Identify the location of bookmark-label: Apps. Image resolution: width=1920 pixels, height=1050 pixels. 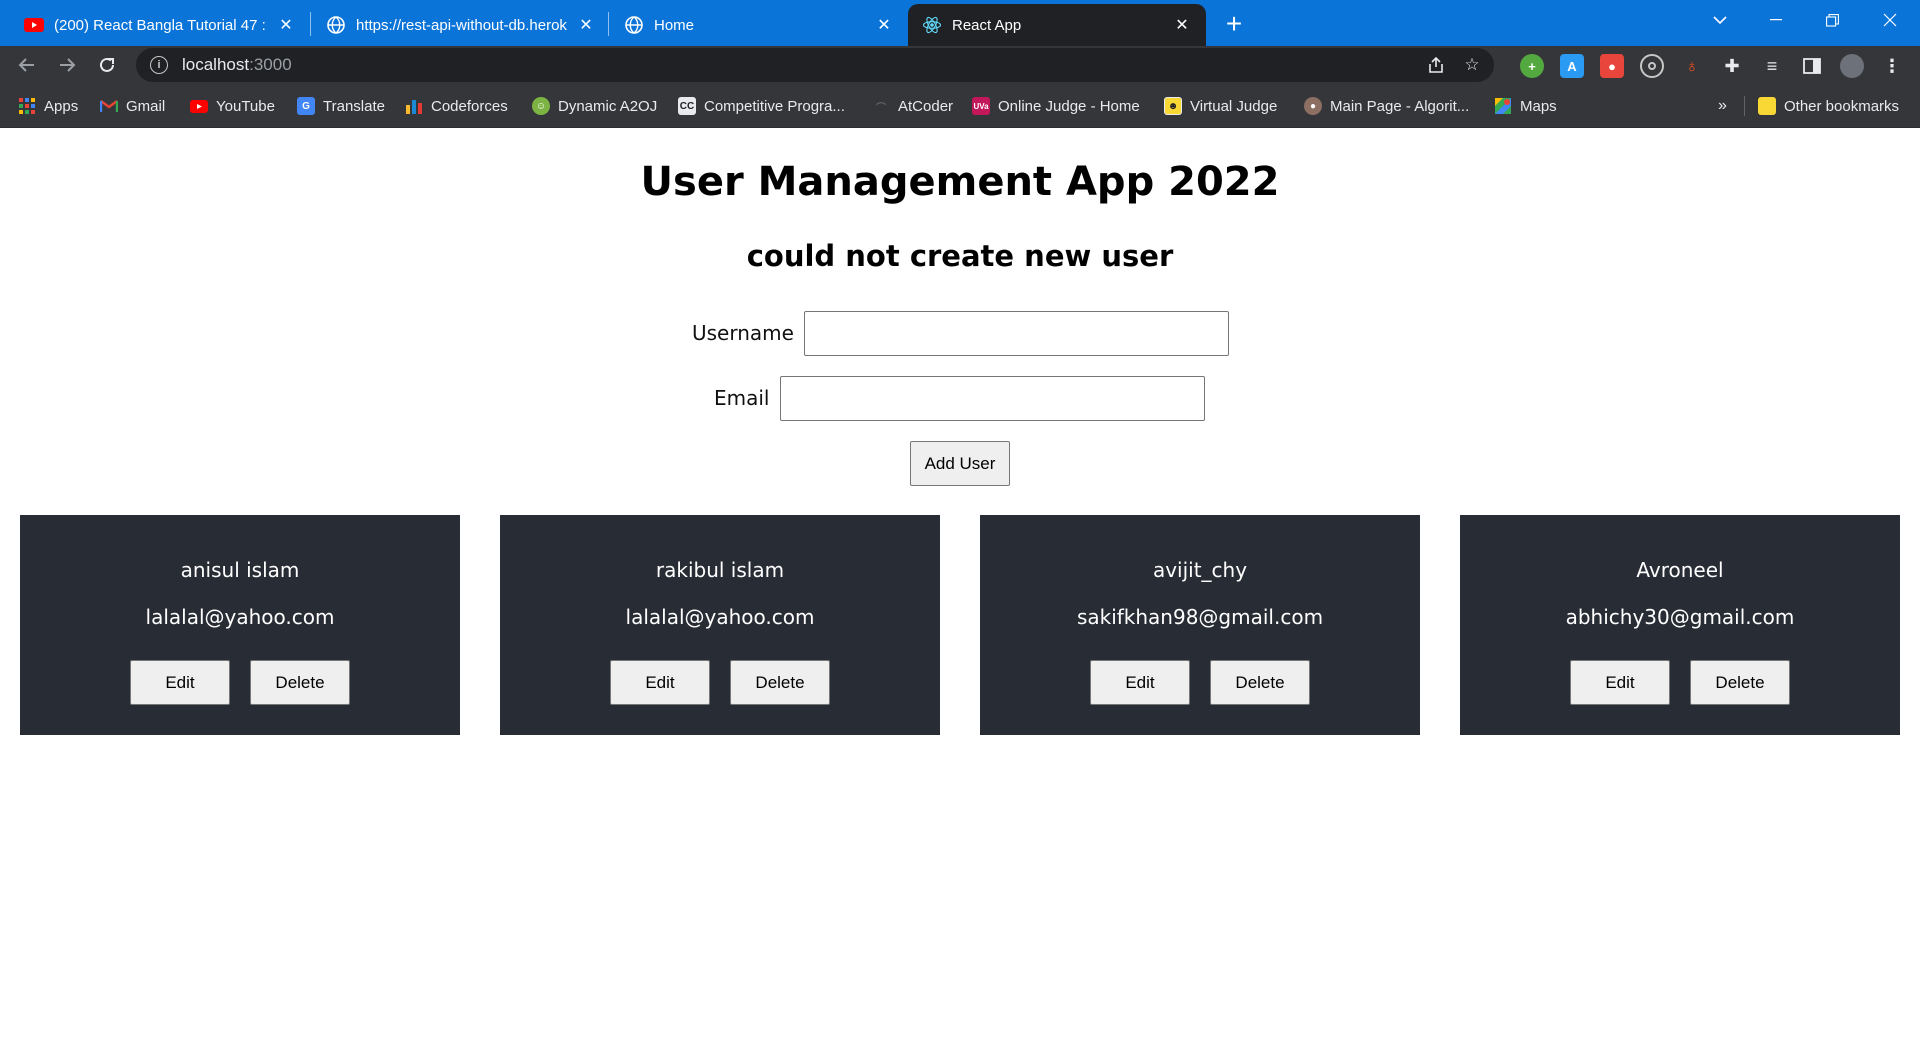
(61, 106).